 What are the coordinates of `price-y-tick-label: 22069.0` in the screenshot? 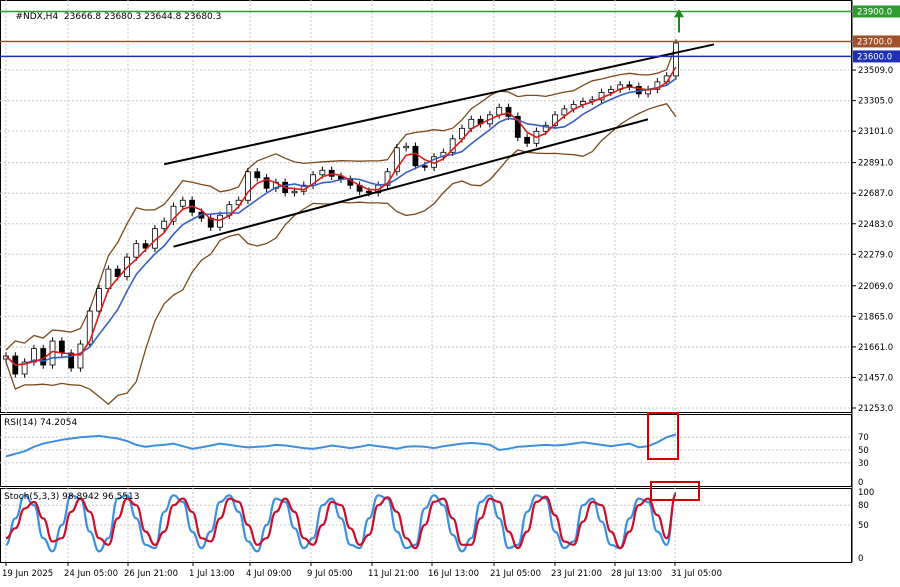 It's located at (875, 287).